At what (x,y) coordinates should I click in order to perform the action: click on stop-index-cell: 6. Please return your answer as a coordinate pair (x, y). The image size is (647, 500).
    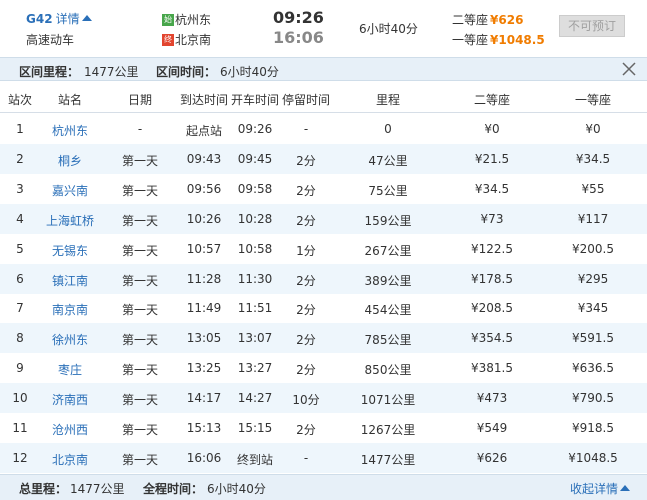
    Looking at the image, I should click on (20, 278).